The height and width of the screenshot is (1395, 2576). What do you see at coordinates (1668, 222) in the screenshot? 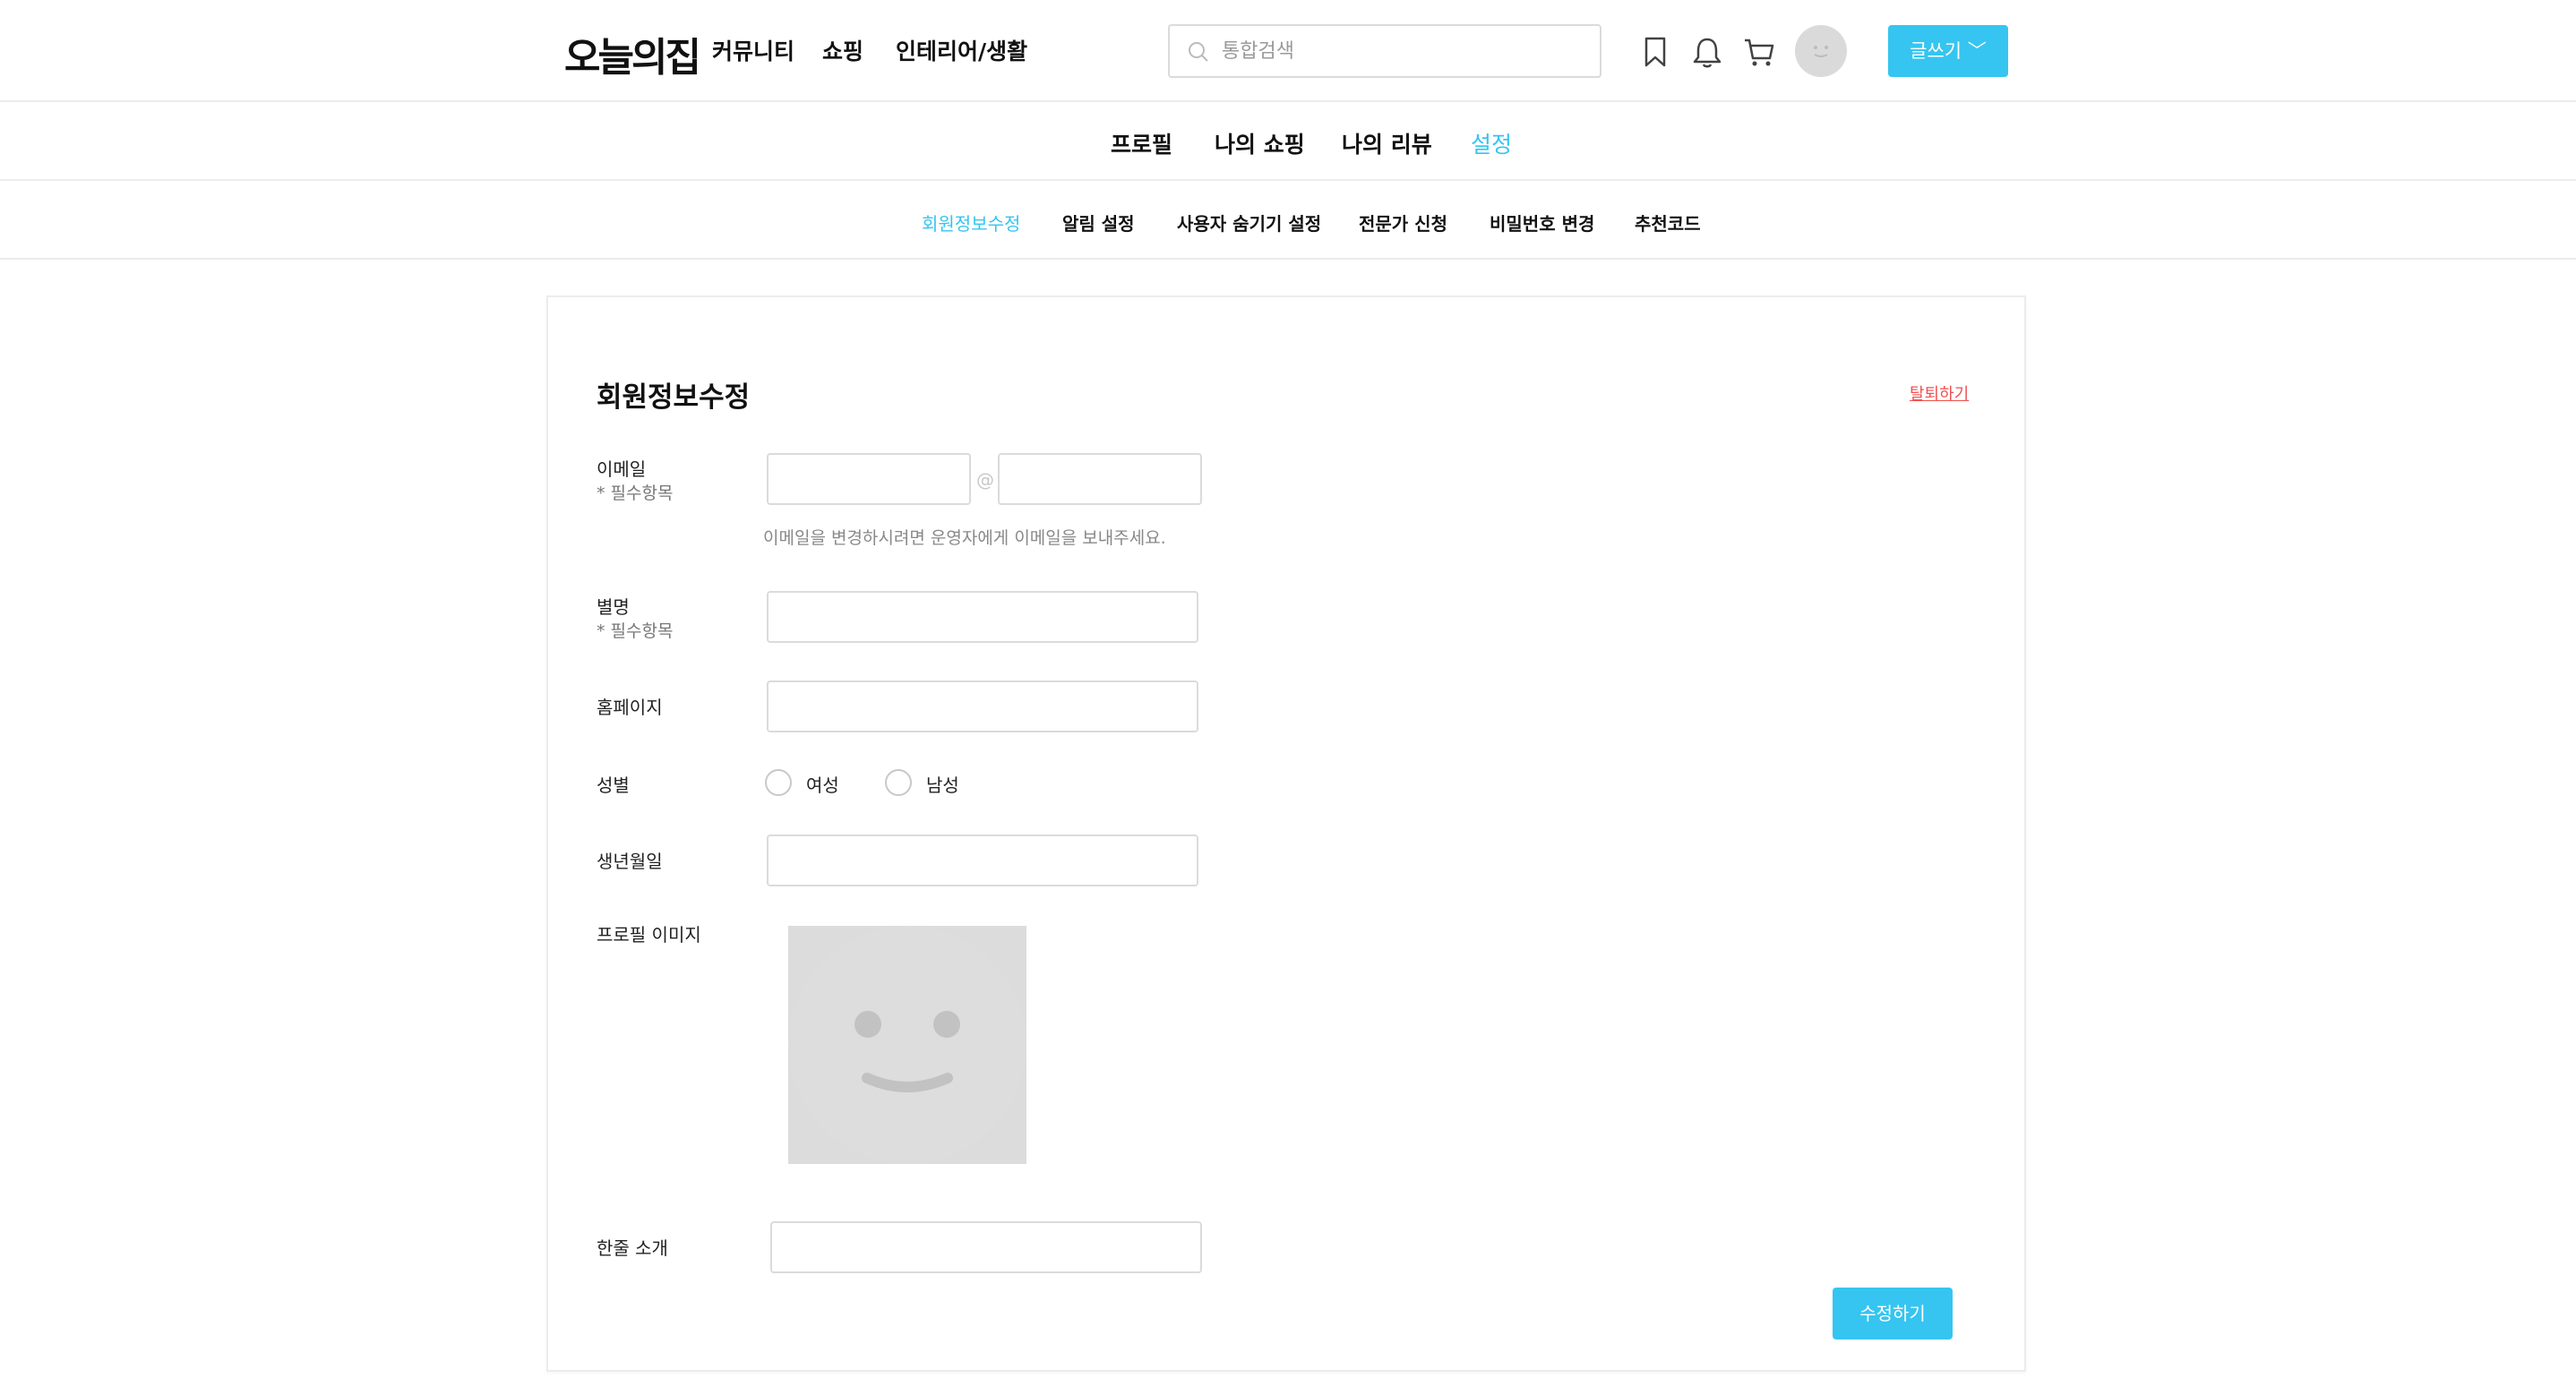
I see `tab-referral-code: 추천코드` at bounding box center [1668, 222].